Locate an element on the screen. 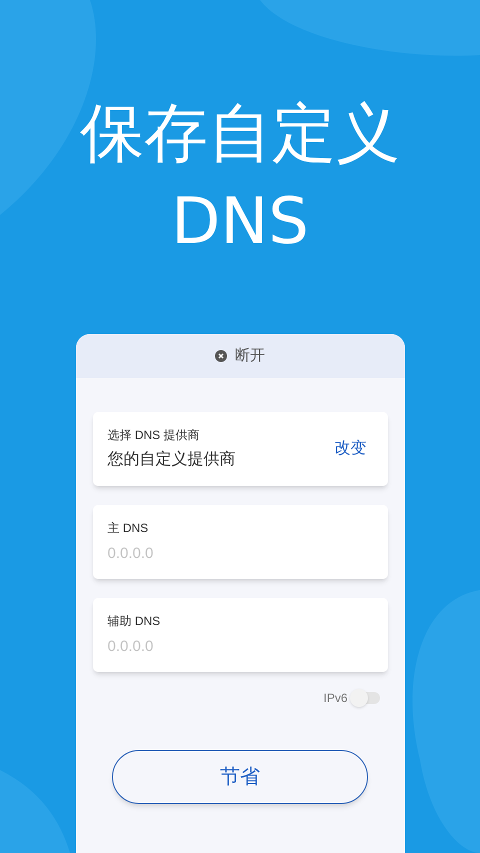 This screenshot has height=853, width=480. save-button: 节省 is located at coordinates (240, 777).